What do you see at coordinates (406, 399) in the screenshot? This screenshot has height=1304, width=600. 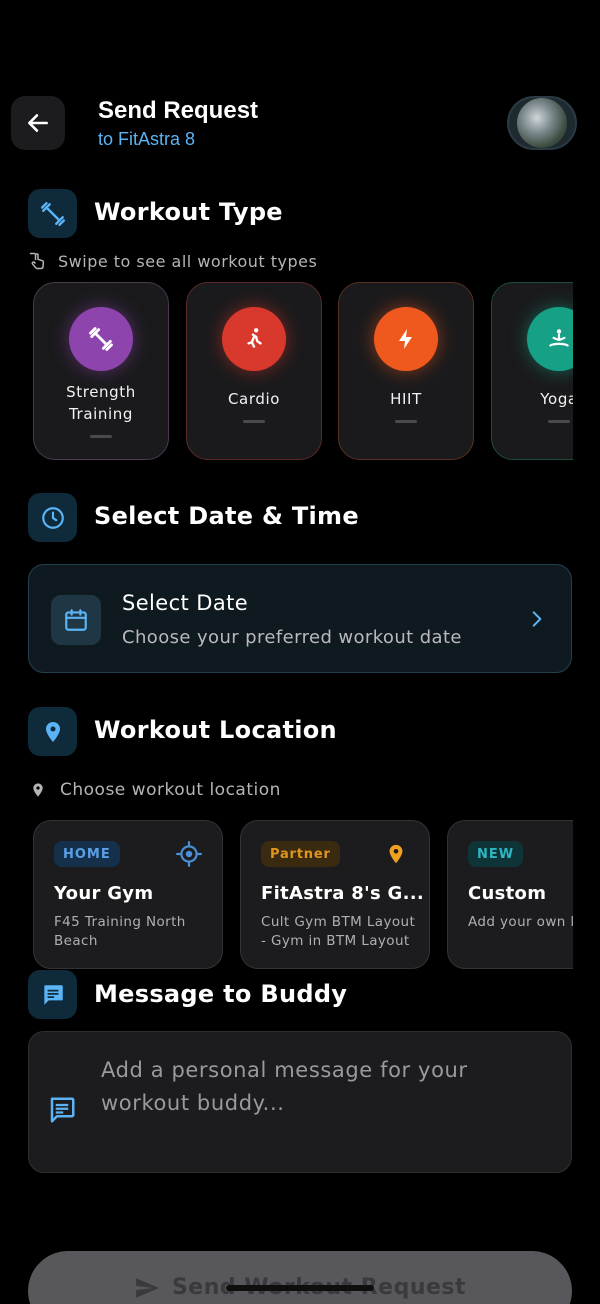 I see `workout-type-label: HIIT` at bounding box center [406, 399].